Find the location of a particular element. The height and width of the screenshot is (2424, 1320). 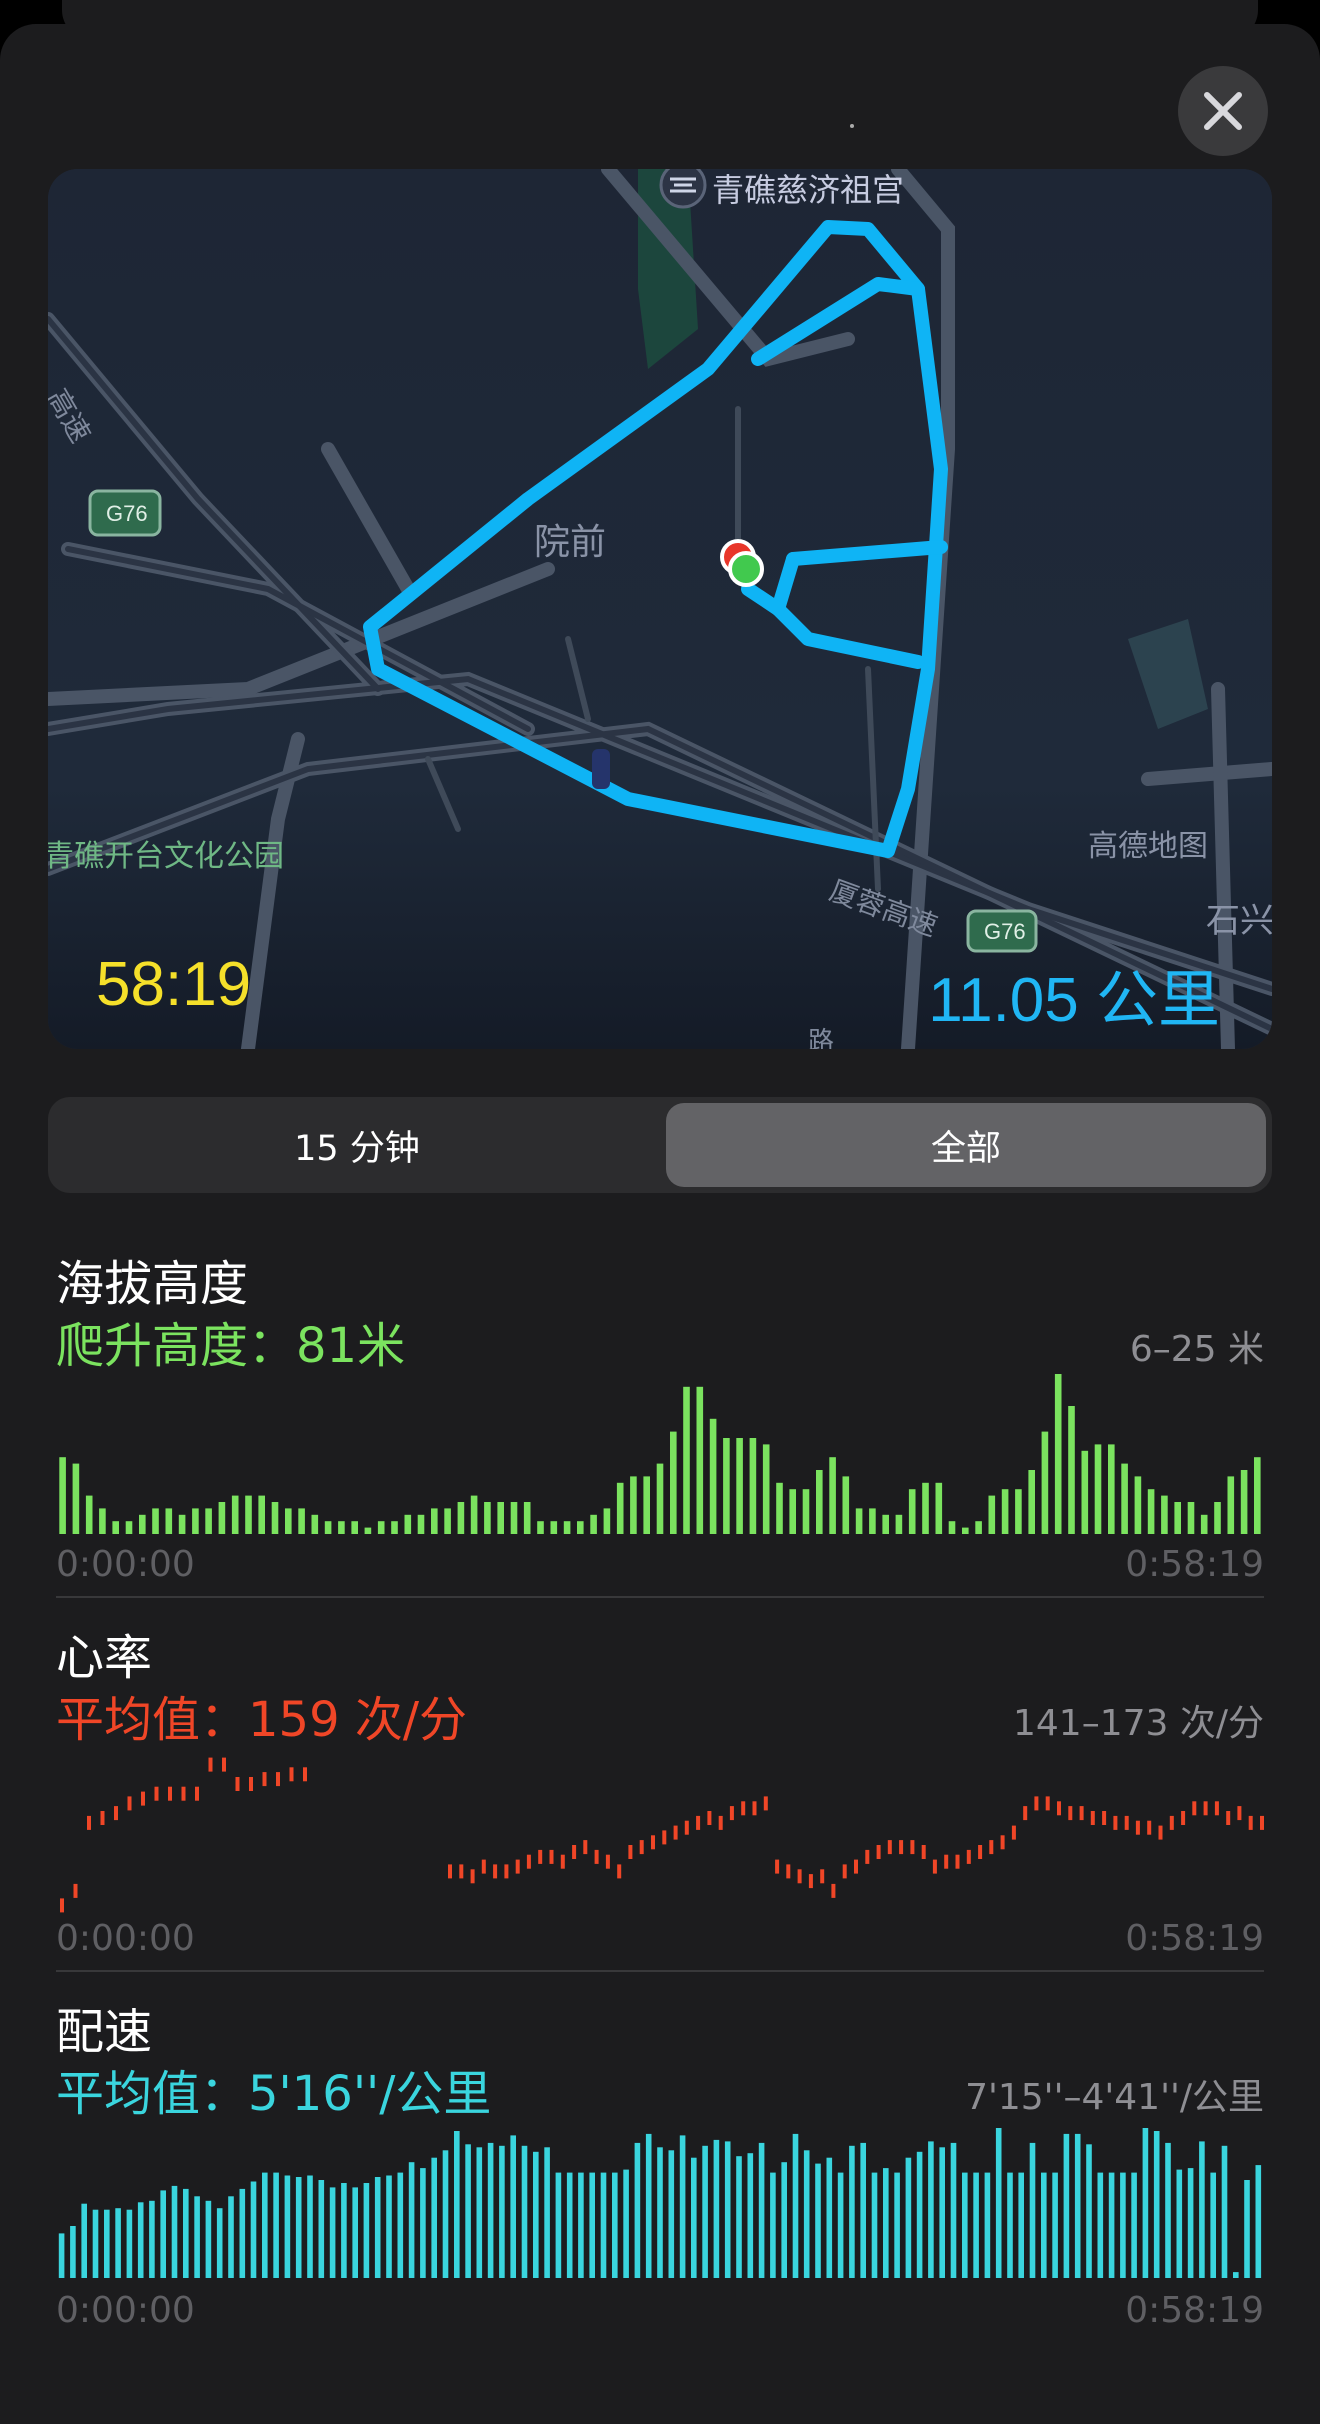

pace-end-time: 0:58:19 is located at coordinates (1194, 2310).